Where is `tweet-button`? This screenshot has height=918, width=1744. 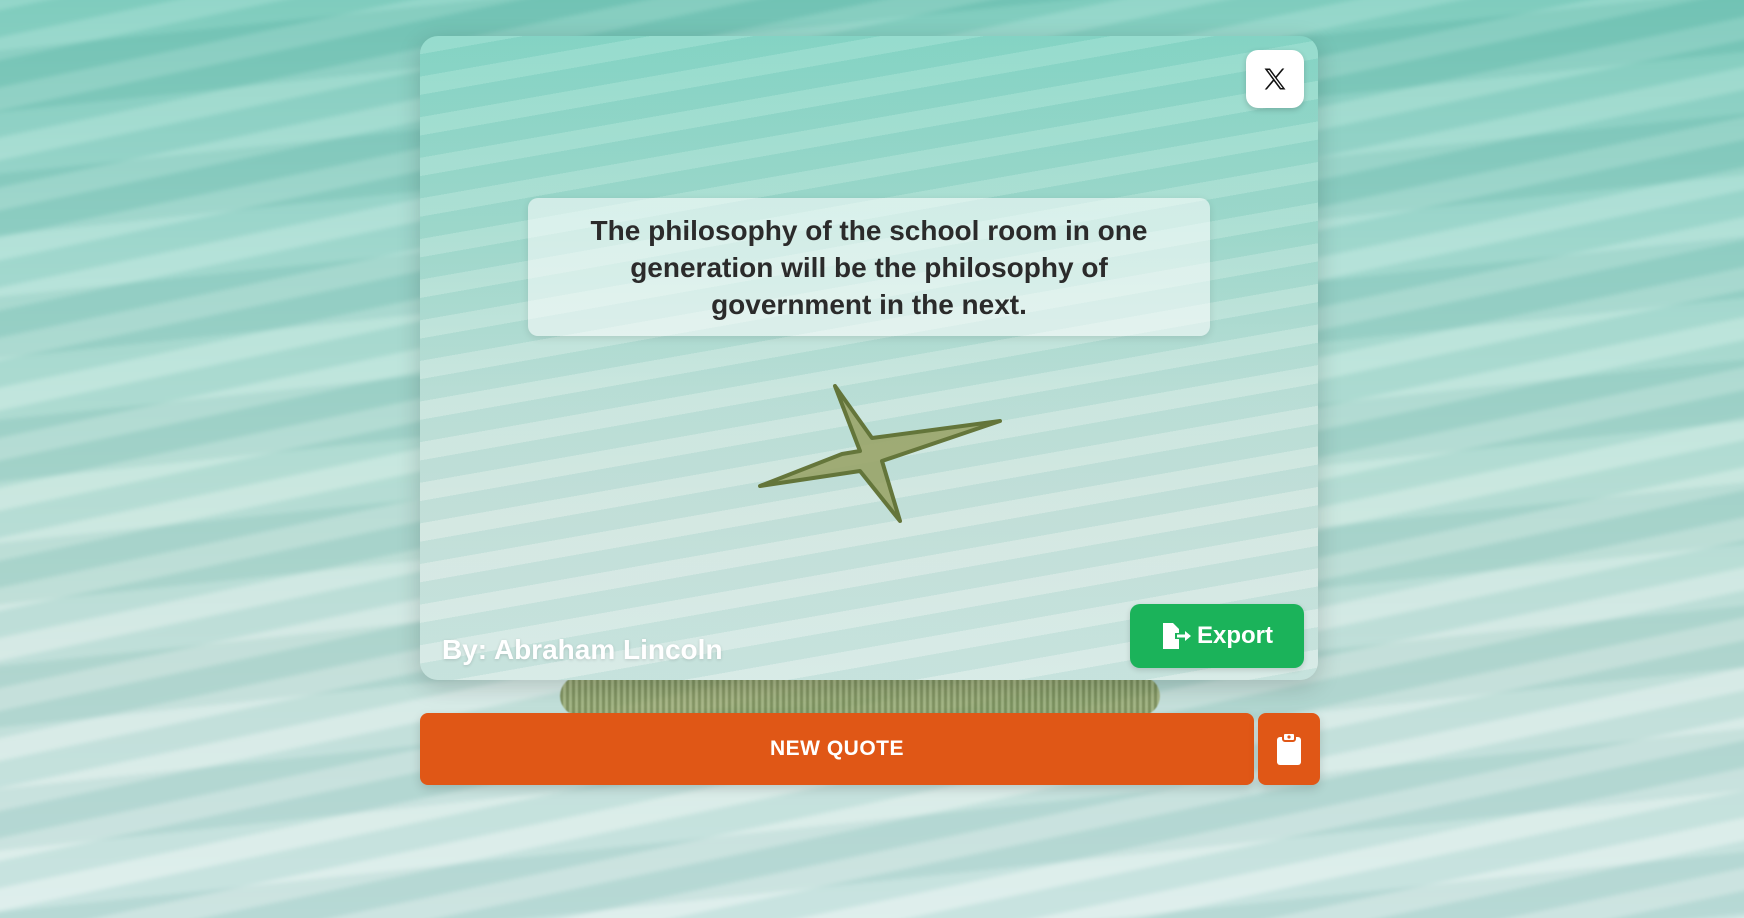 tweet-button is located at coordinates (1275, 79).